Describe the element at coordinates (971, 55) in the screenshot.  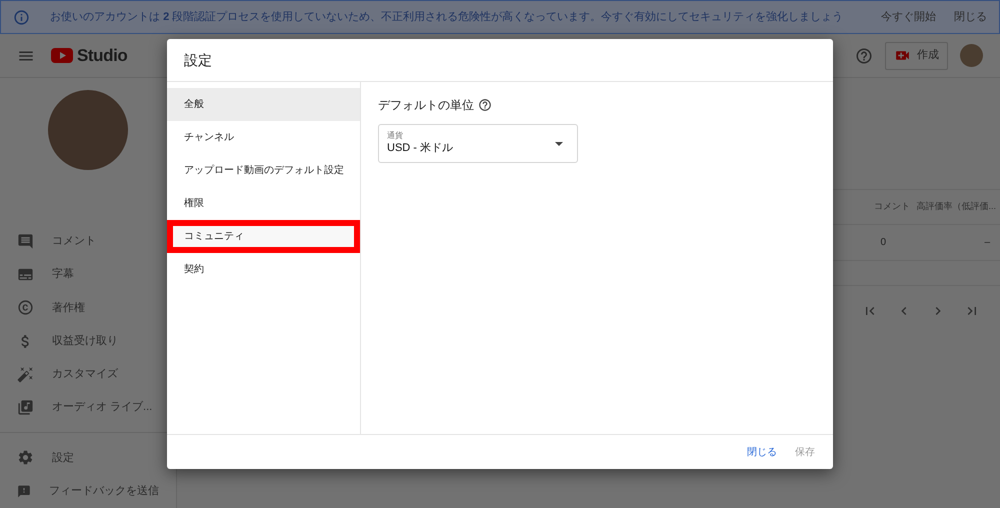
I see `avatar` at that location.